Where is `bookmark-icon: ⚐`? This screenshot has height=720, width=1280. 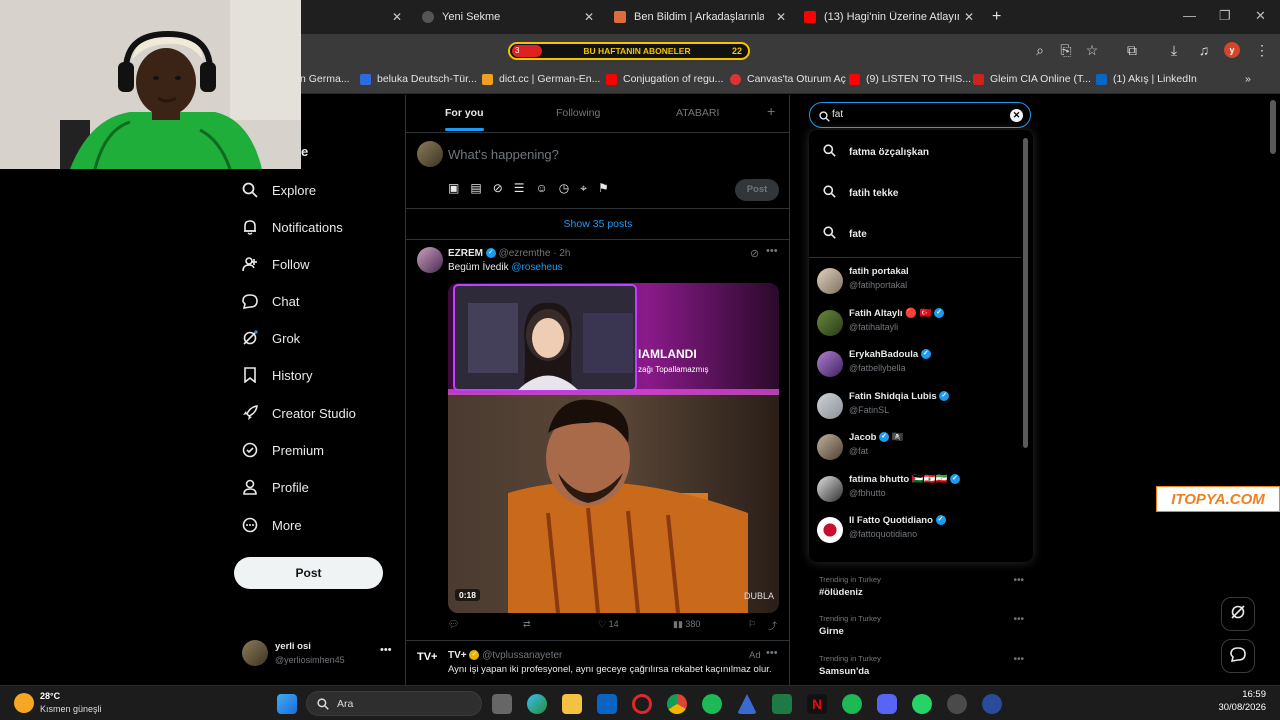
bookmark-icon: ⚐ is located at coordinates (752, 624).